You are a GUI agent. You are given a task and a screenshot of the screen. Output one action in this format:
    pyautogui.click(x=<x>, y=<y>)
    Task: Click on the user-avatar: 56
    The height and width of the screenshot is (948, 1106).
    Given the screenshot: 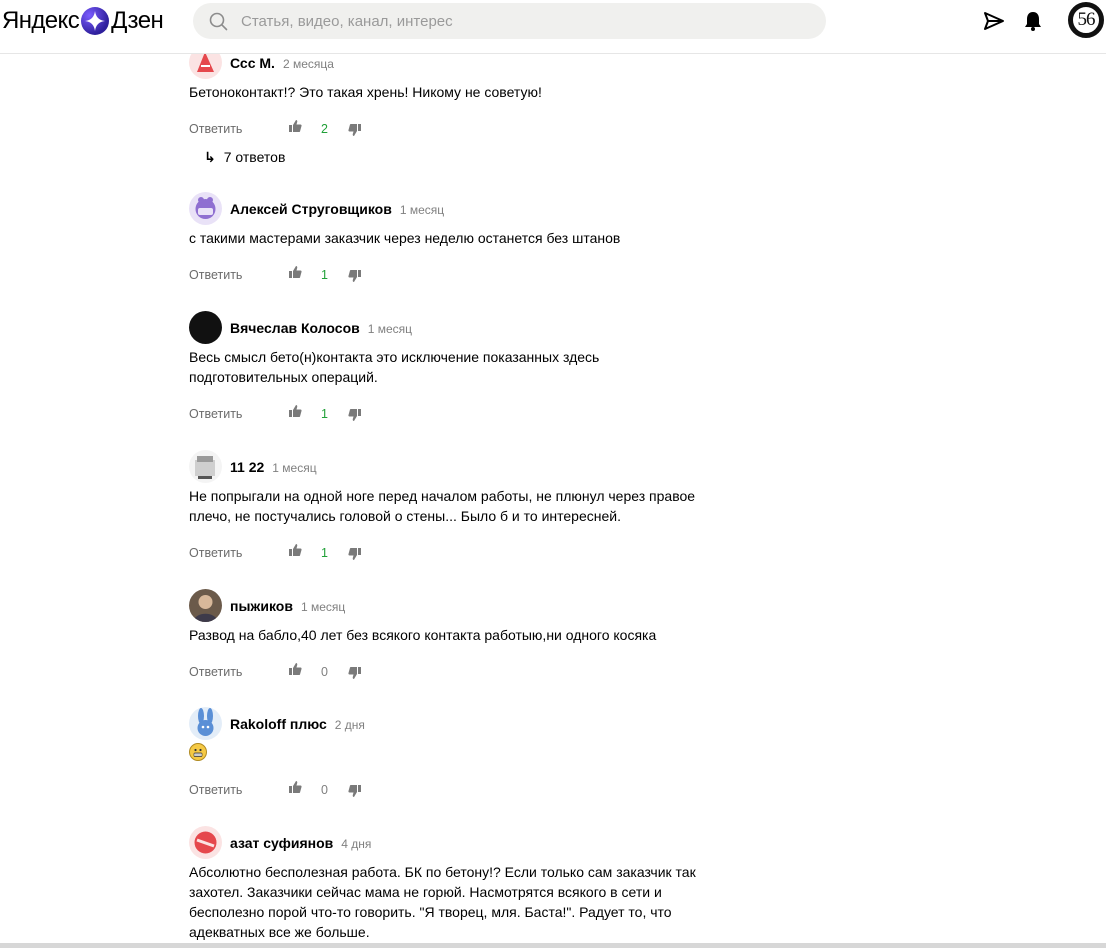 What is the action you would take?
    pyautogui.click(x=1086, y=20)
    